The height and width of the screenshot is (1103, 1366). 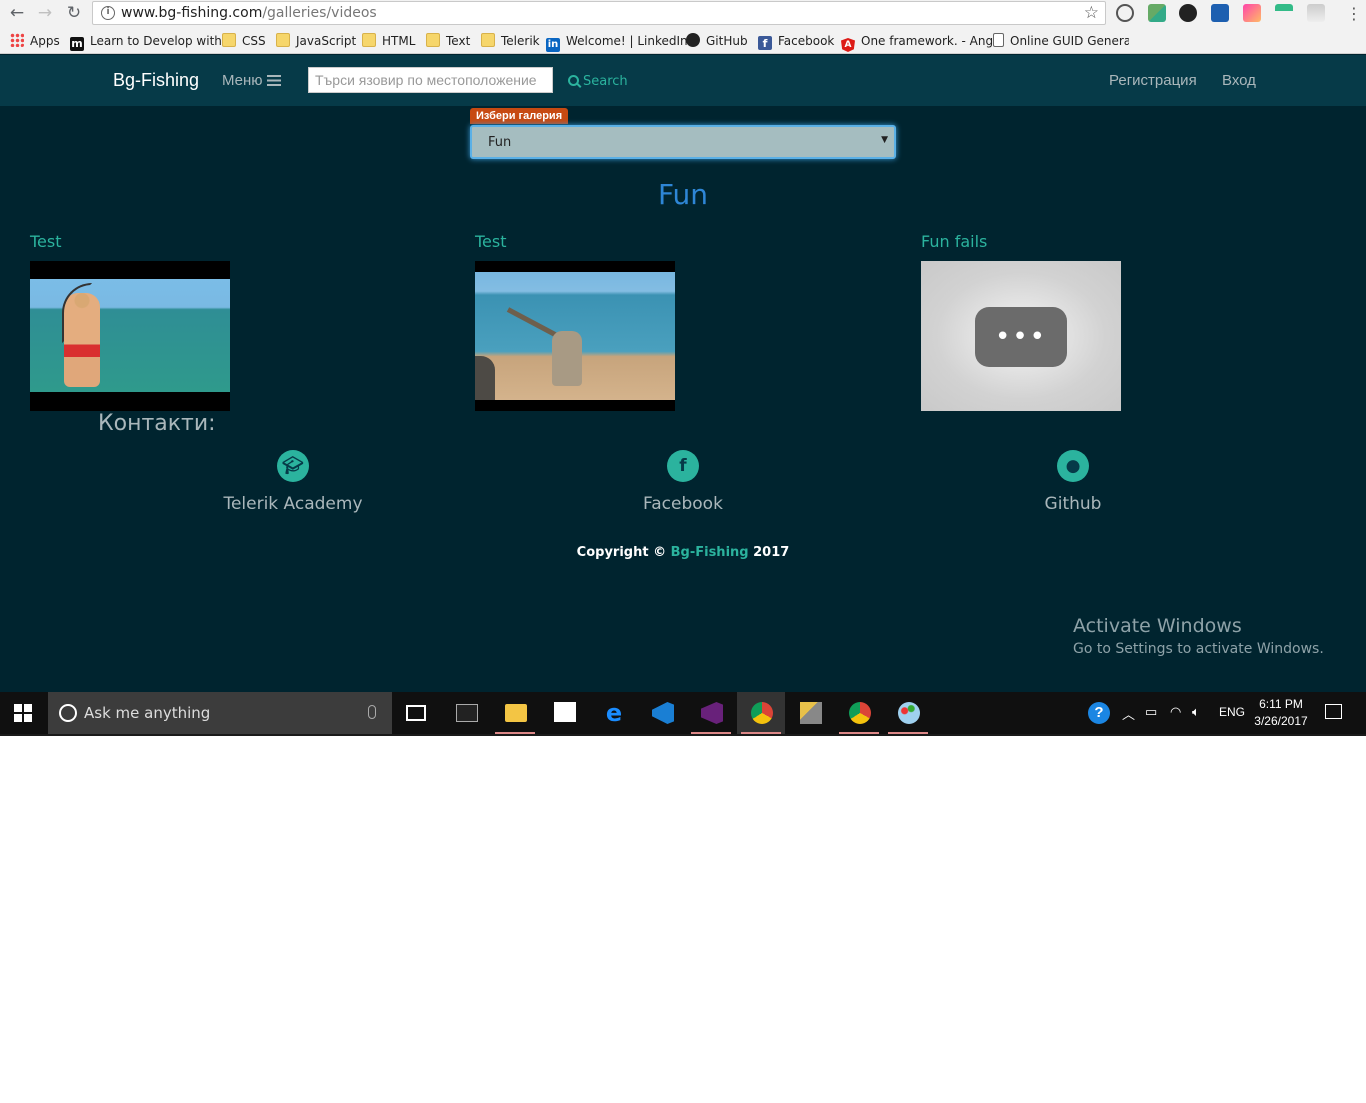 What do you see at coordinates (617, 42) in the screenshot?
I see `bookmark-linkedin: in Welcome! | LinkedIn` at bounding box center [617, 42].